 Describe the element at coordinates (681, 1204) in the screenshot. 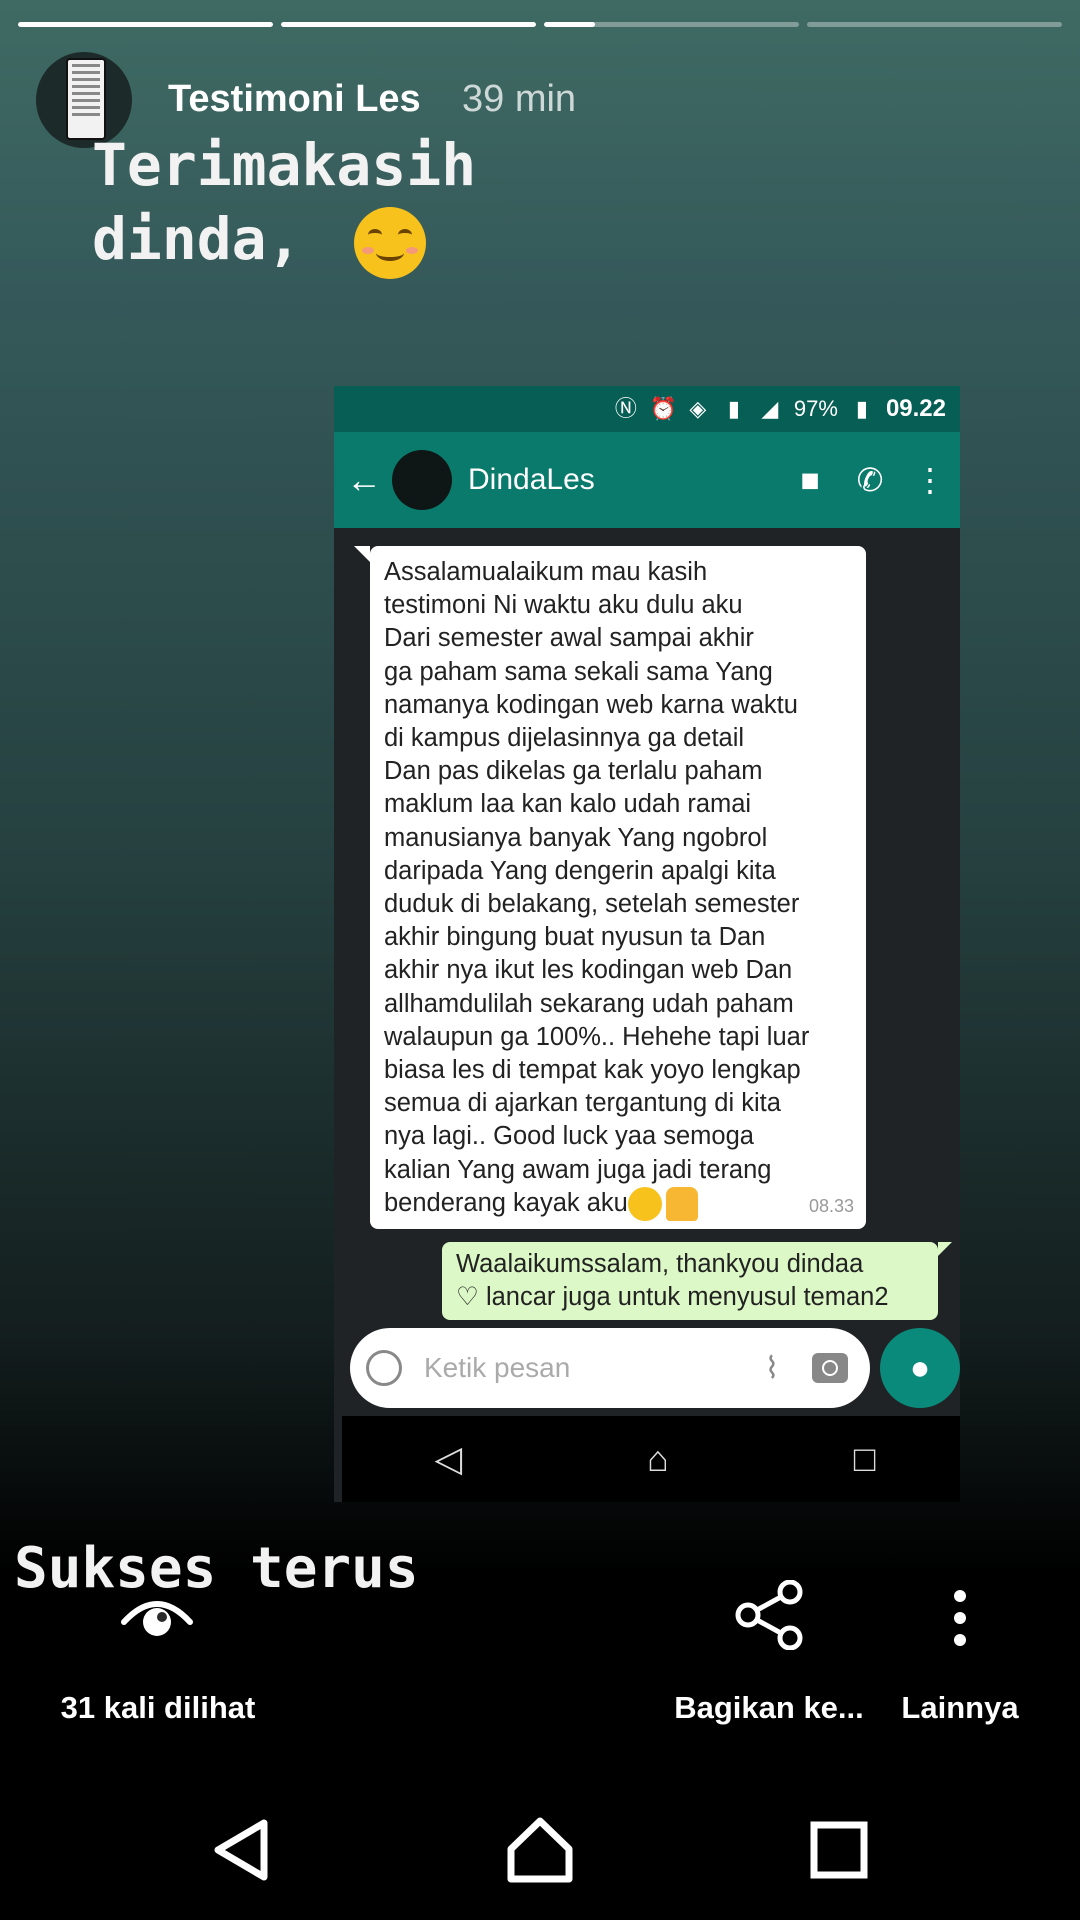

I see `thumbs-up-emoji-icon` at that location.